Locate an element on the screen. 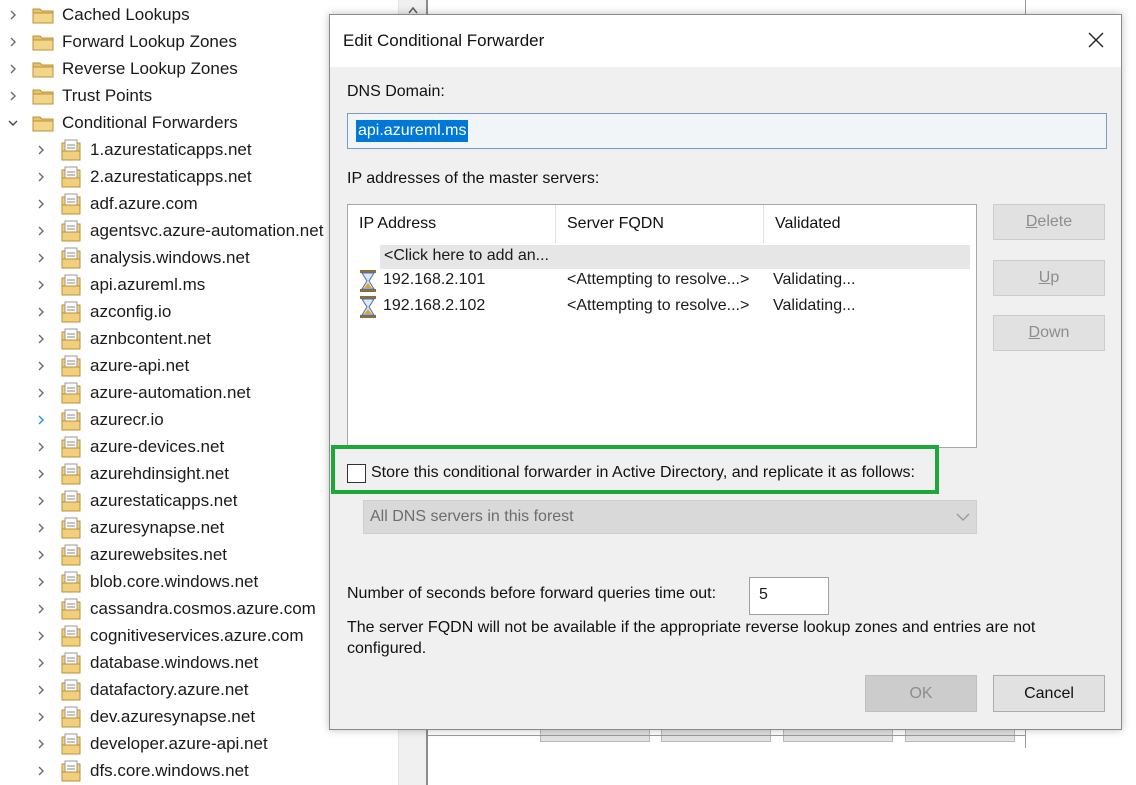 The height and width of the screenshot is (785, 1136). tree-item-zone: analysis.windows.net is located at coordinates (142, 257).